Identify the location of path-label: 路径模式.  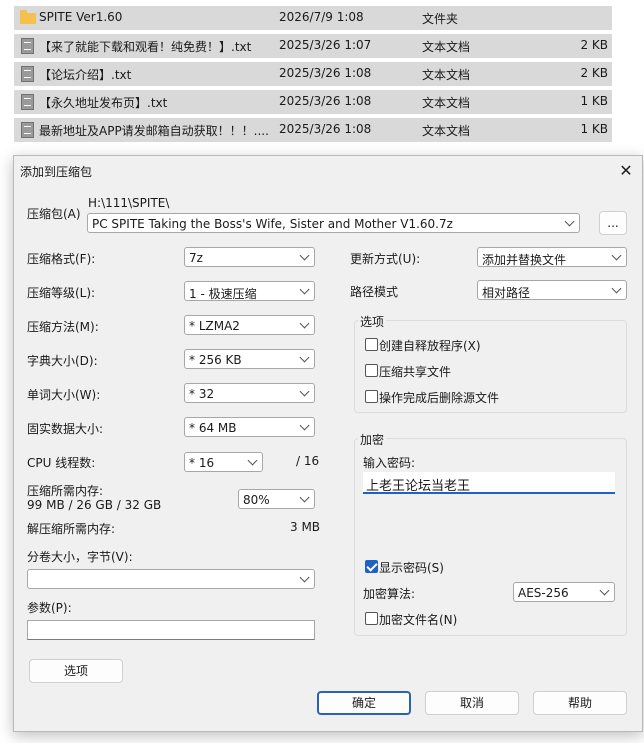
(374, 292).